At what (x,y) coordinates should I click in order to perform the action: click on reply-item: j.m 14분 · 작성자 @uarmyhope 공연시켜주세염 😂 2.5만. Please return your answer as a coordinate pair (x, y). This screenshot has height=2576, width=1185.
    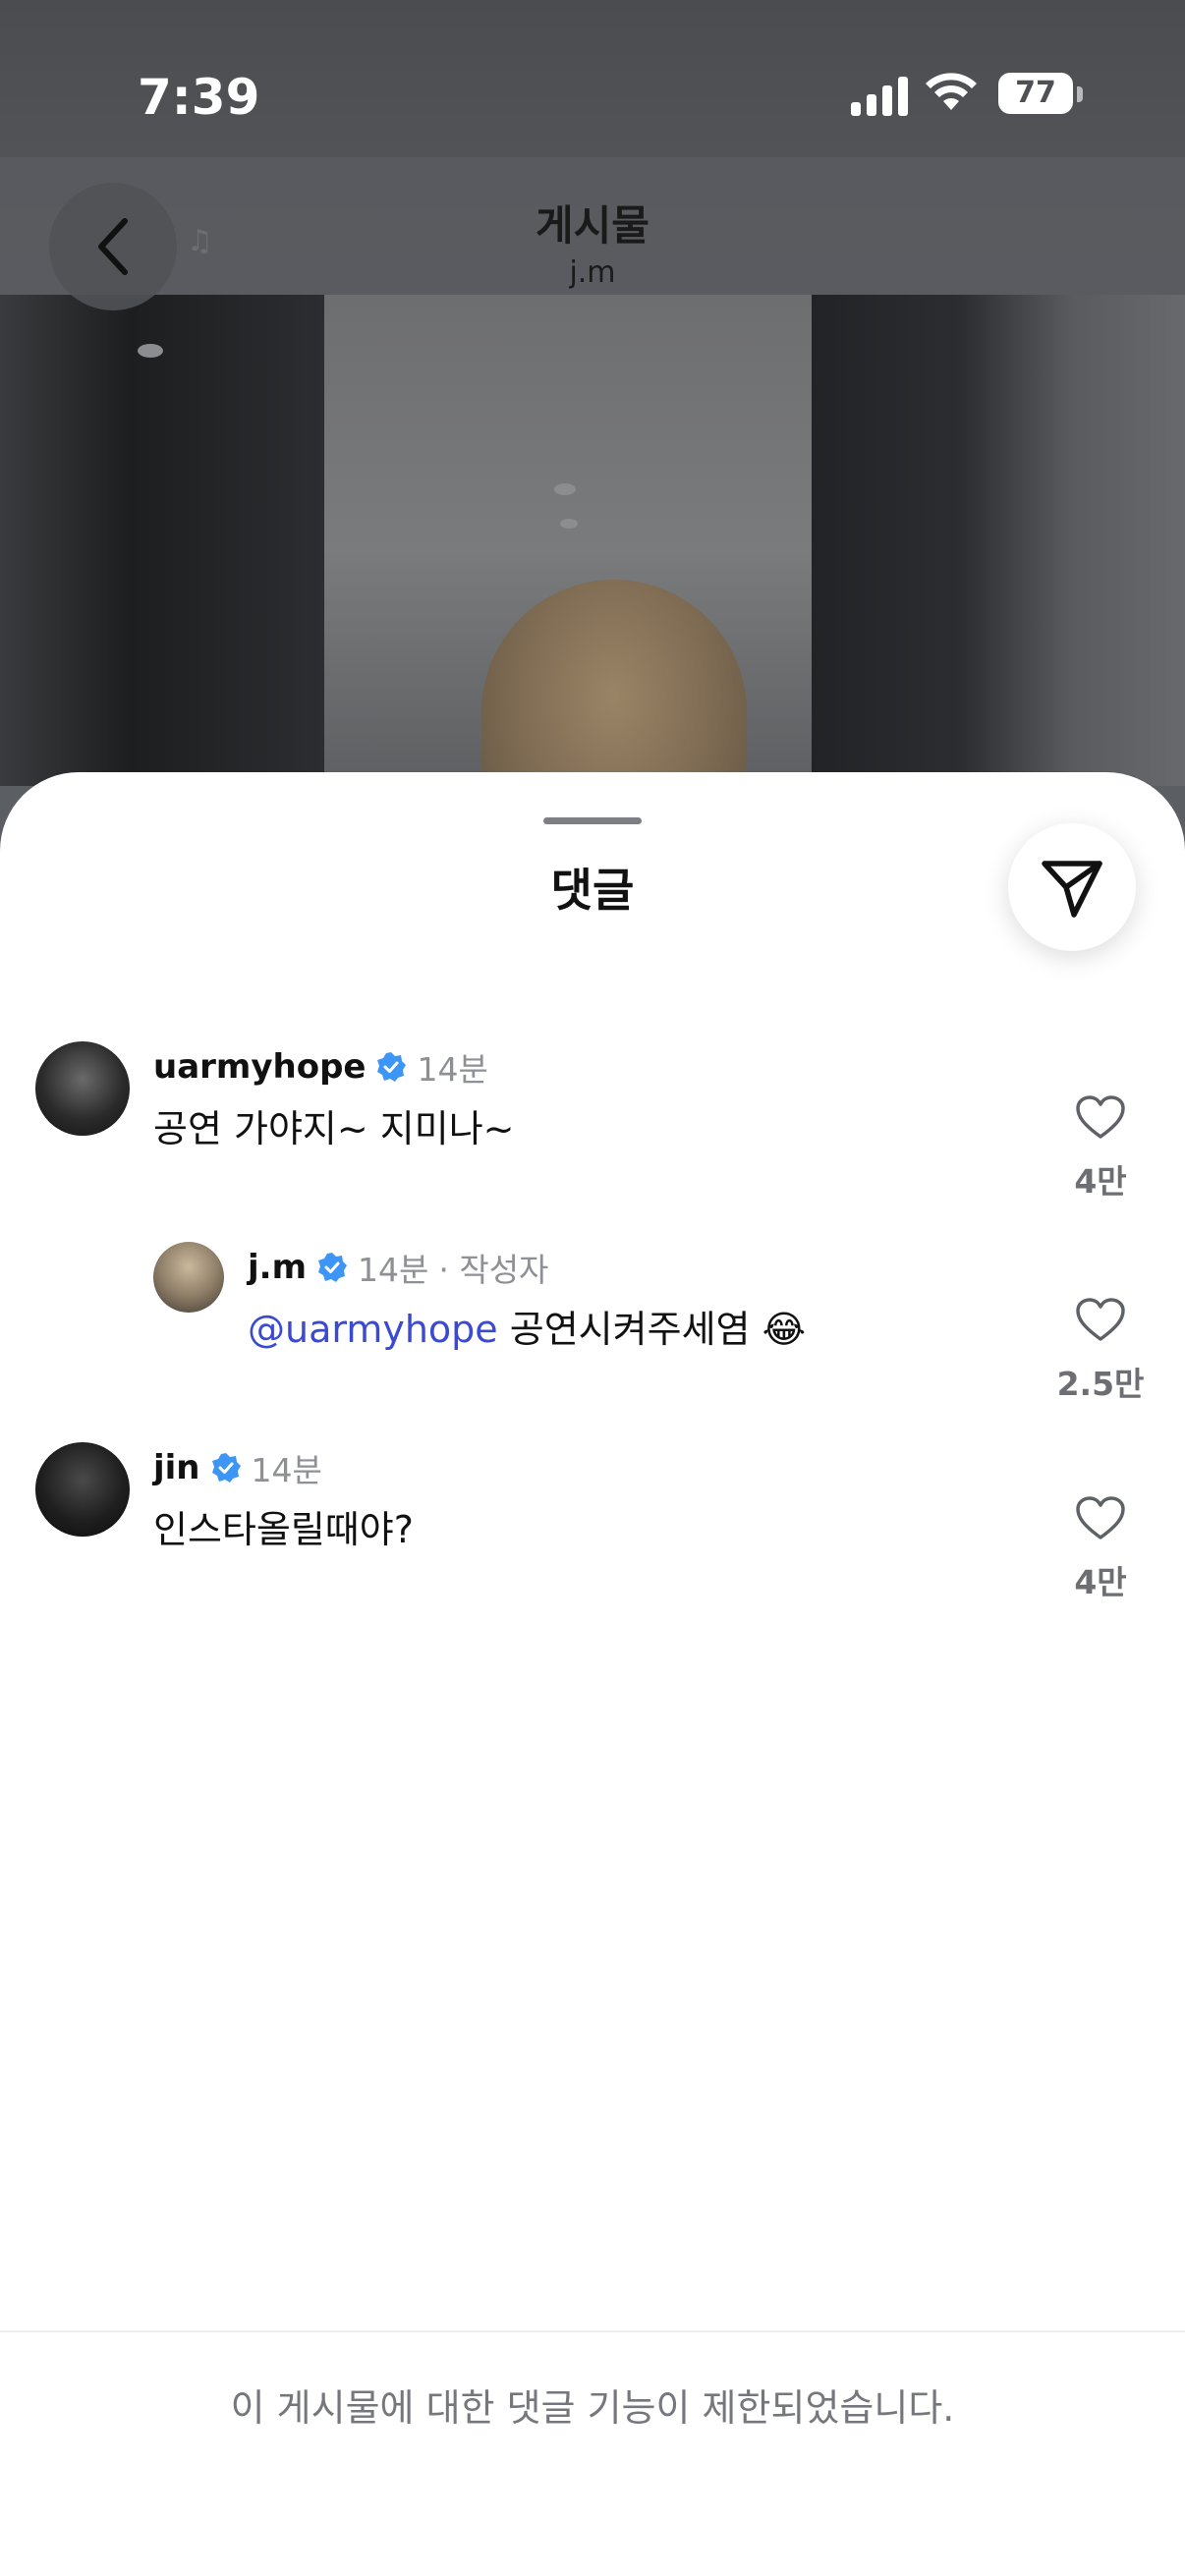
    Looking at the image, I should click on (592, 1328).